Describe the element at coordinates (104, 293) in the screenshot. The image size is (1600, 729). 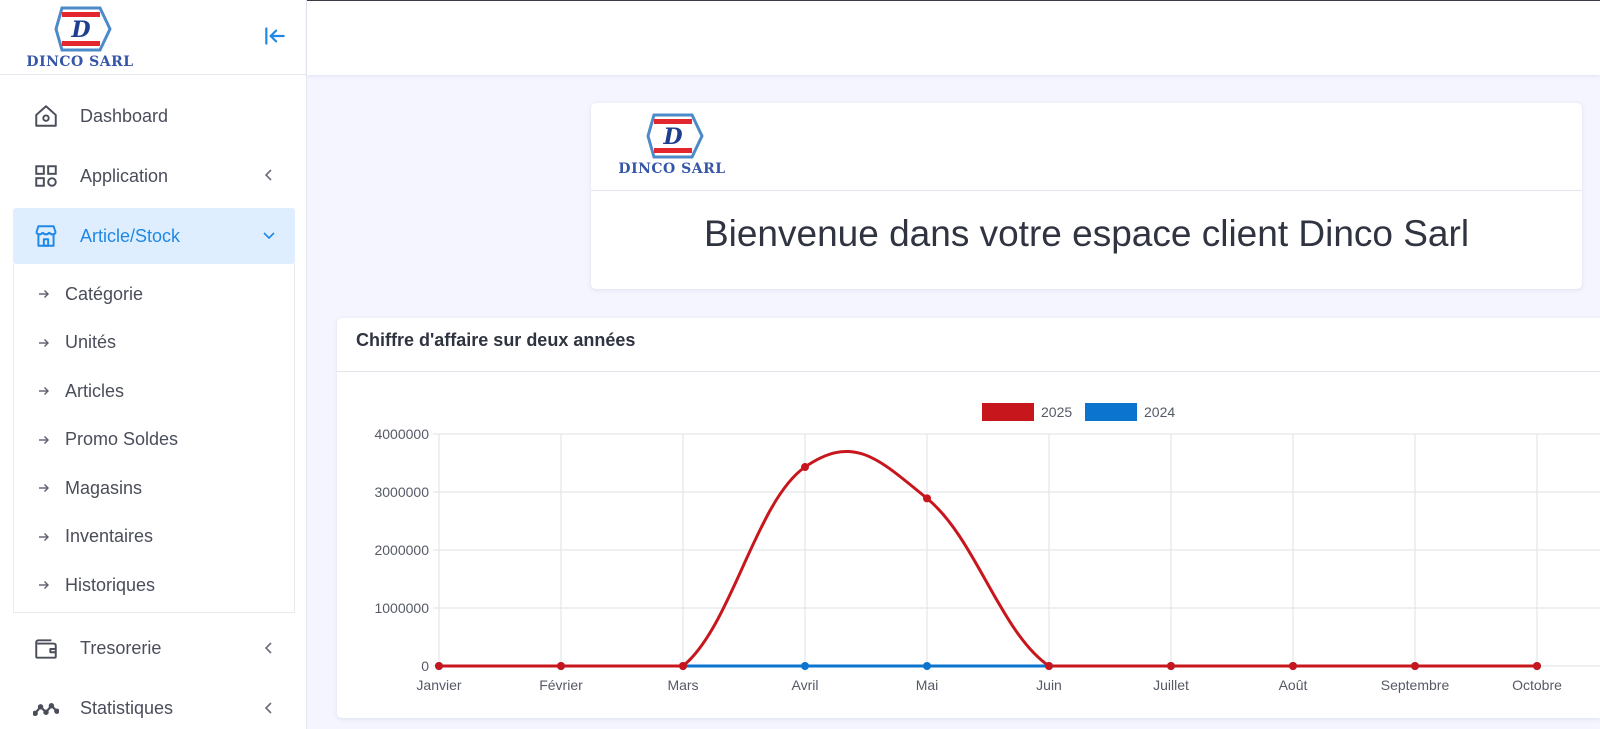
I see `submenu-item-label: Catégorie` at that location.